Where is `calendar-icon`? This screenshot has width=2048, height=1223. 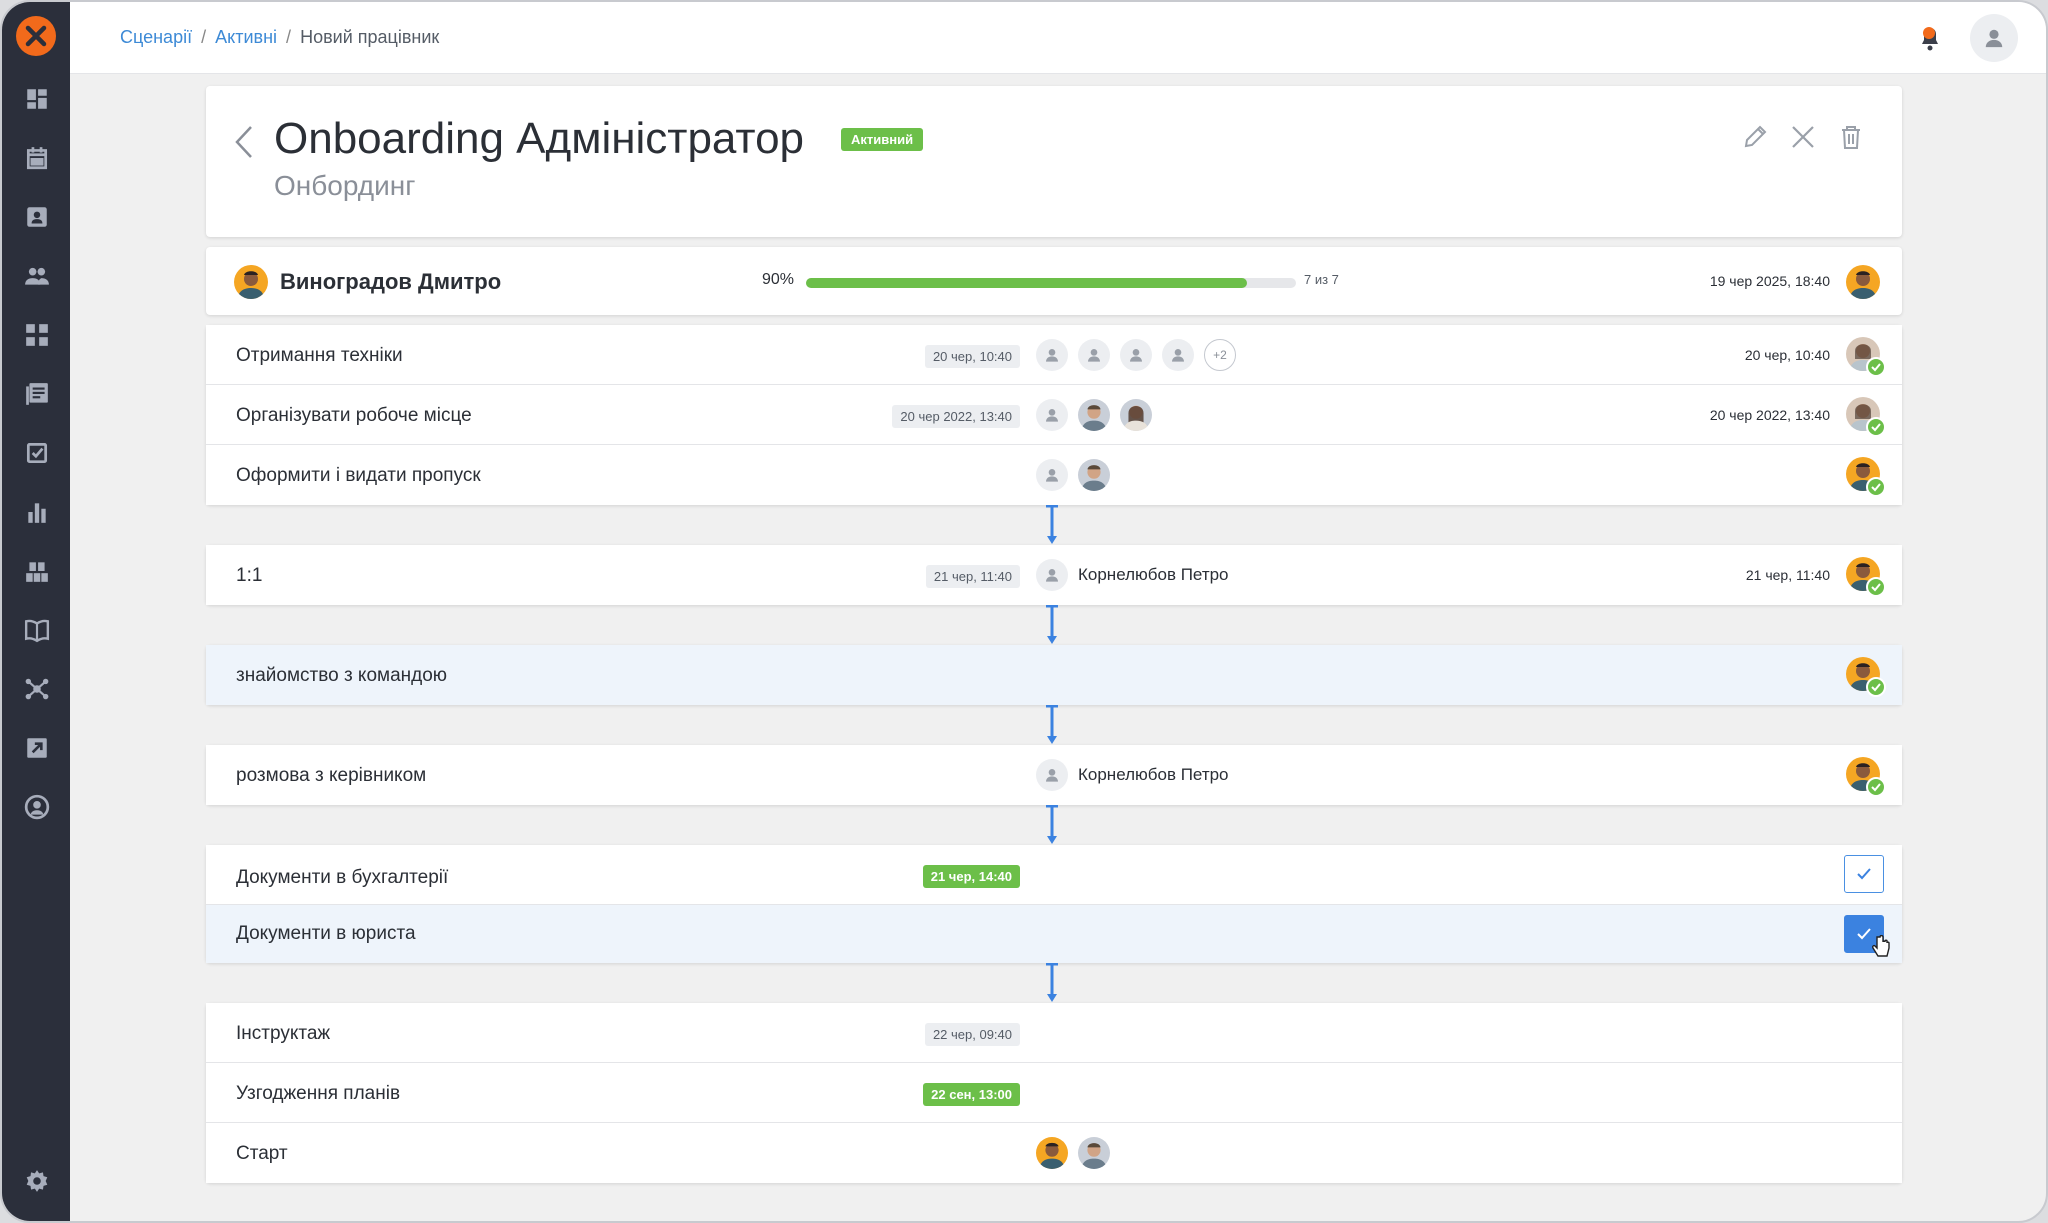 calendar-icon is located at coordinates (37, 158).